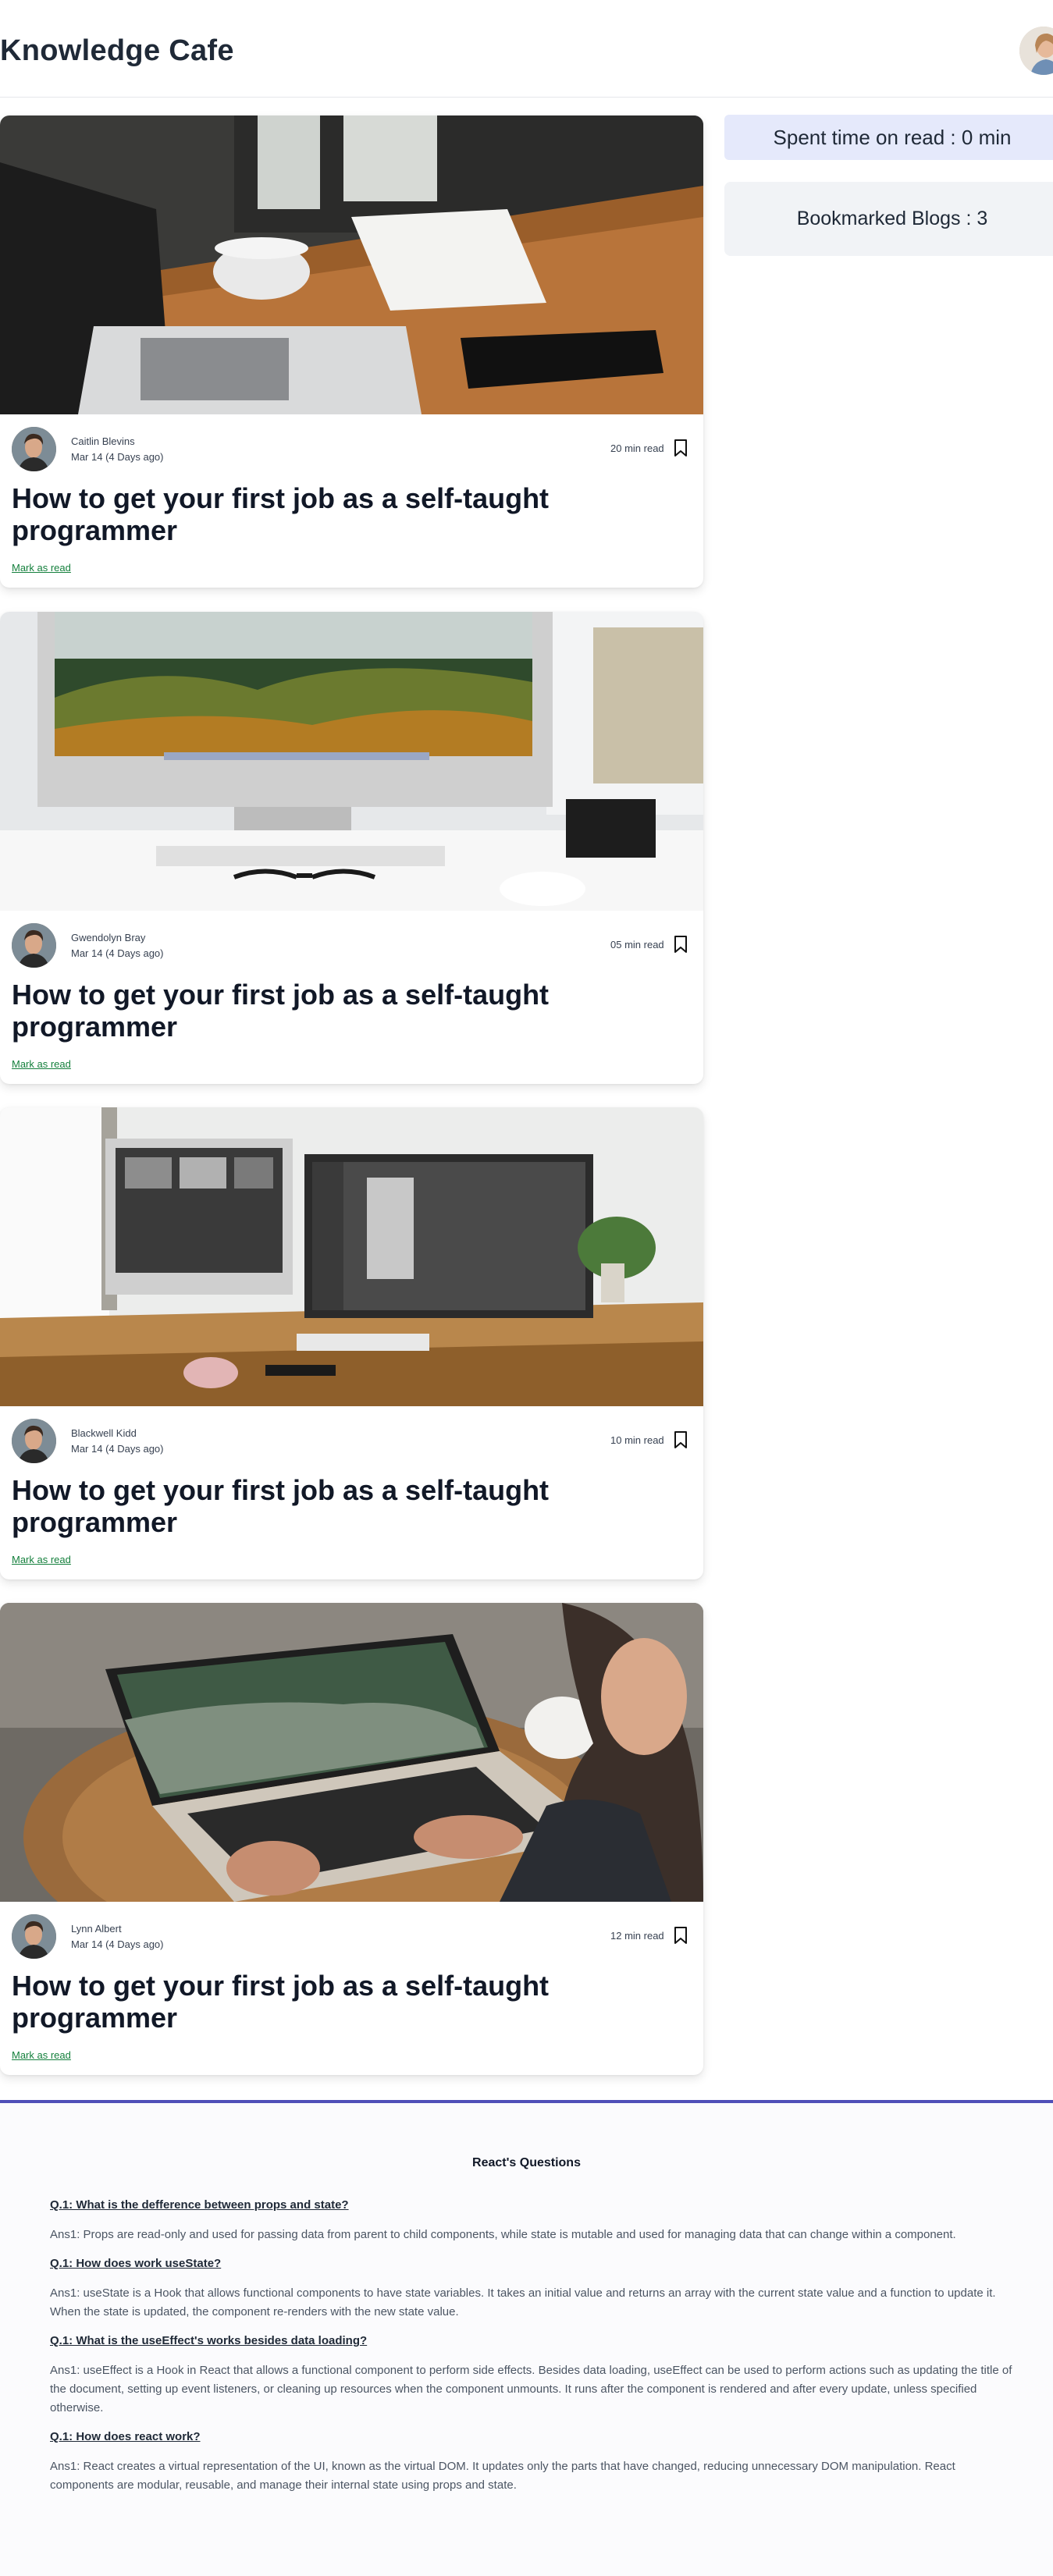 The height and width of the screenshot is (2576, 1053). What do you see at coordinates (117, 50) in the screenshot?
I see `site-title: Knowledge Cafe` at bounding box center [117, 50].